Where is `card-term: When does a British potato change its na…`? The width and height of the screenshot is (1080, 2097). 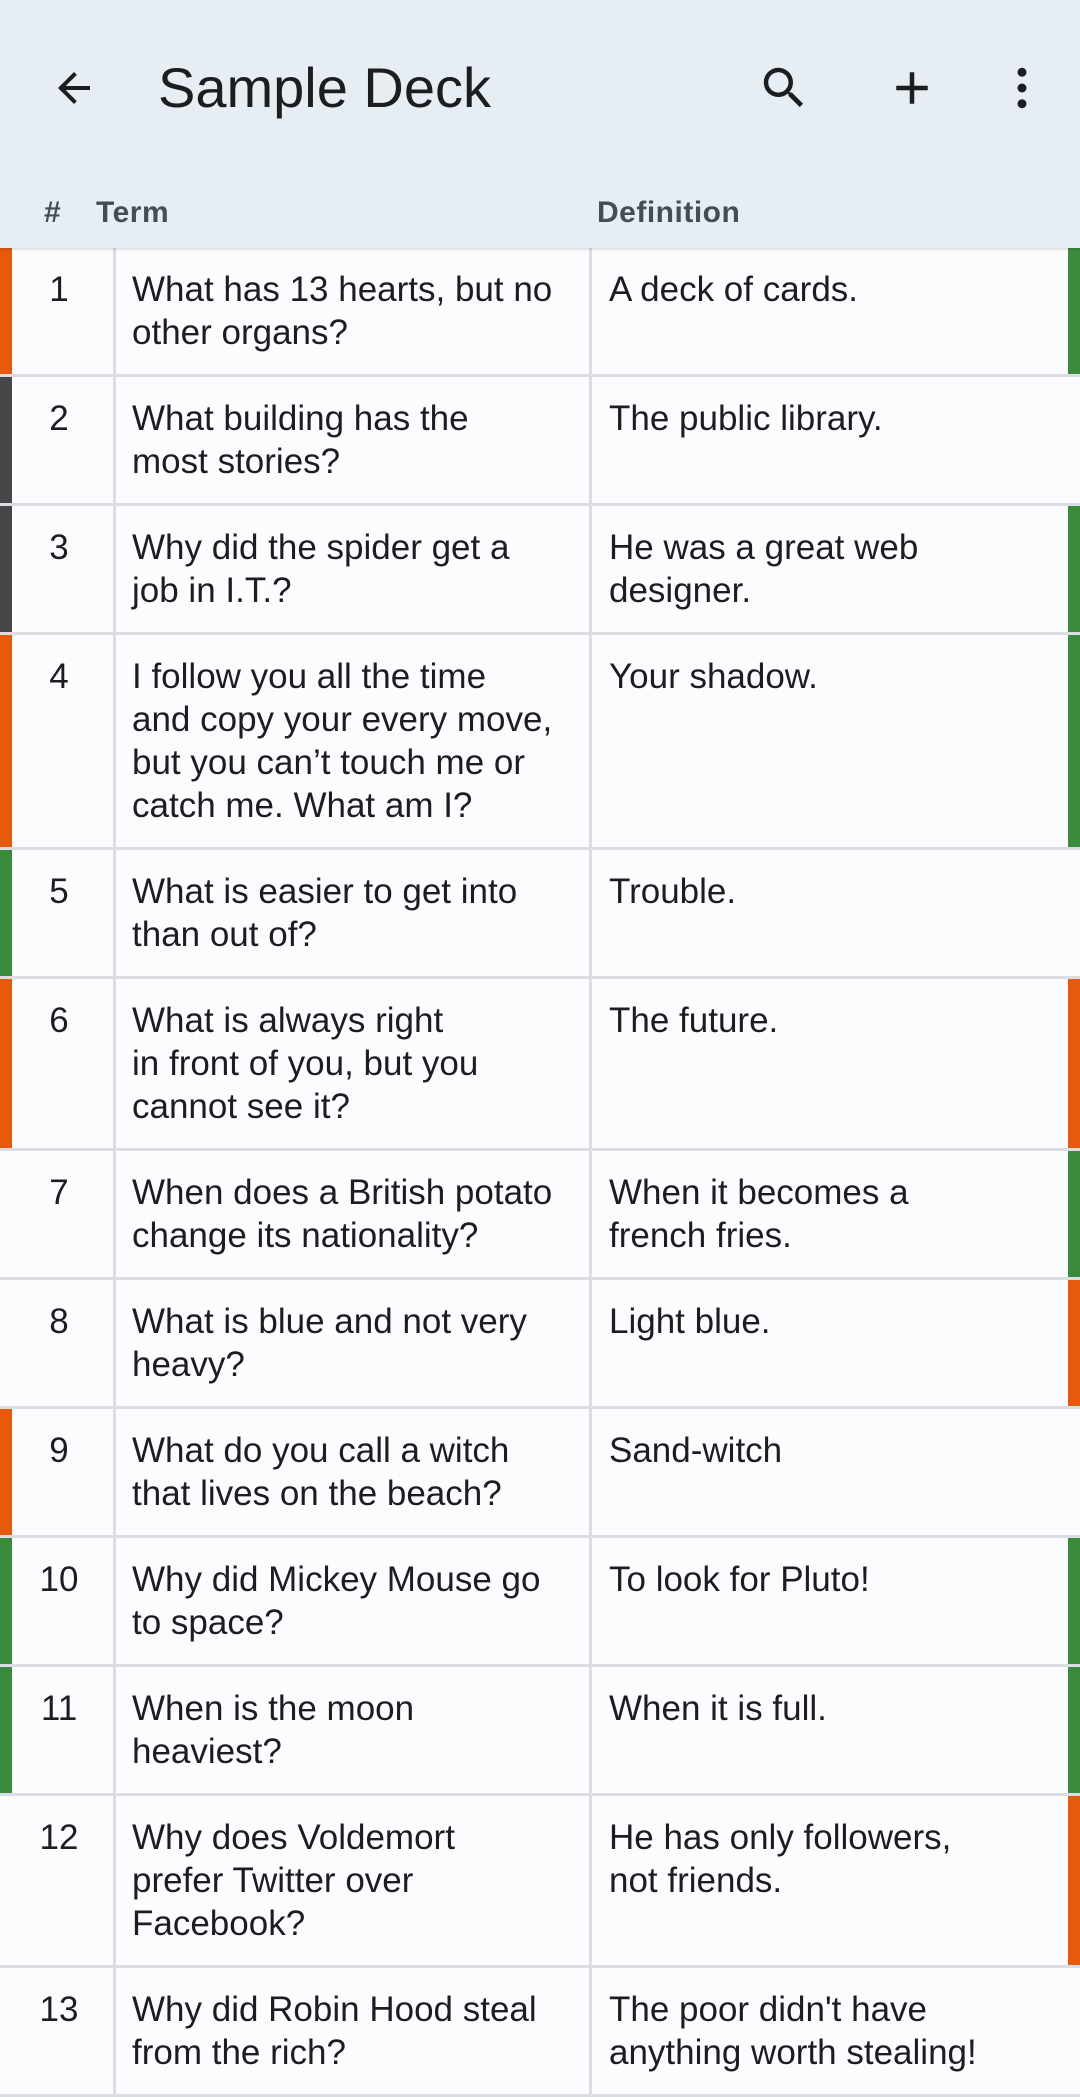 card-term: When does a British potato change its na… is located at coordinates (342, 1214).